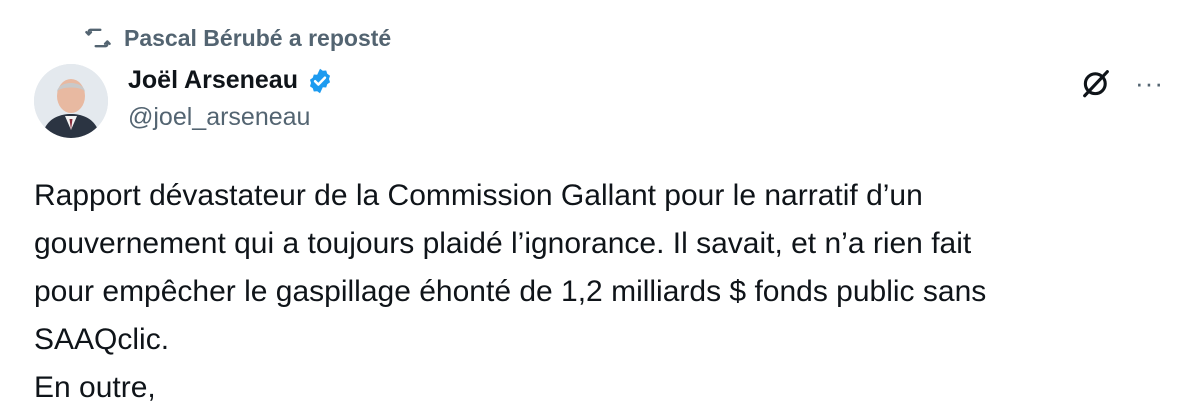  Describe the element at coordinates (213, 80) in the screenshot. I see `author-name: Joël Arseneau` at that location.